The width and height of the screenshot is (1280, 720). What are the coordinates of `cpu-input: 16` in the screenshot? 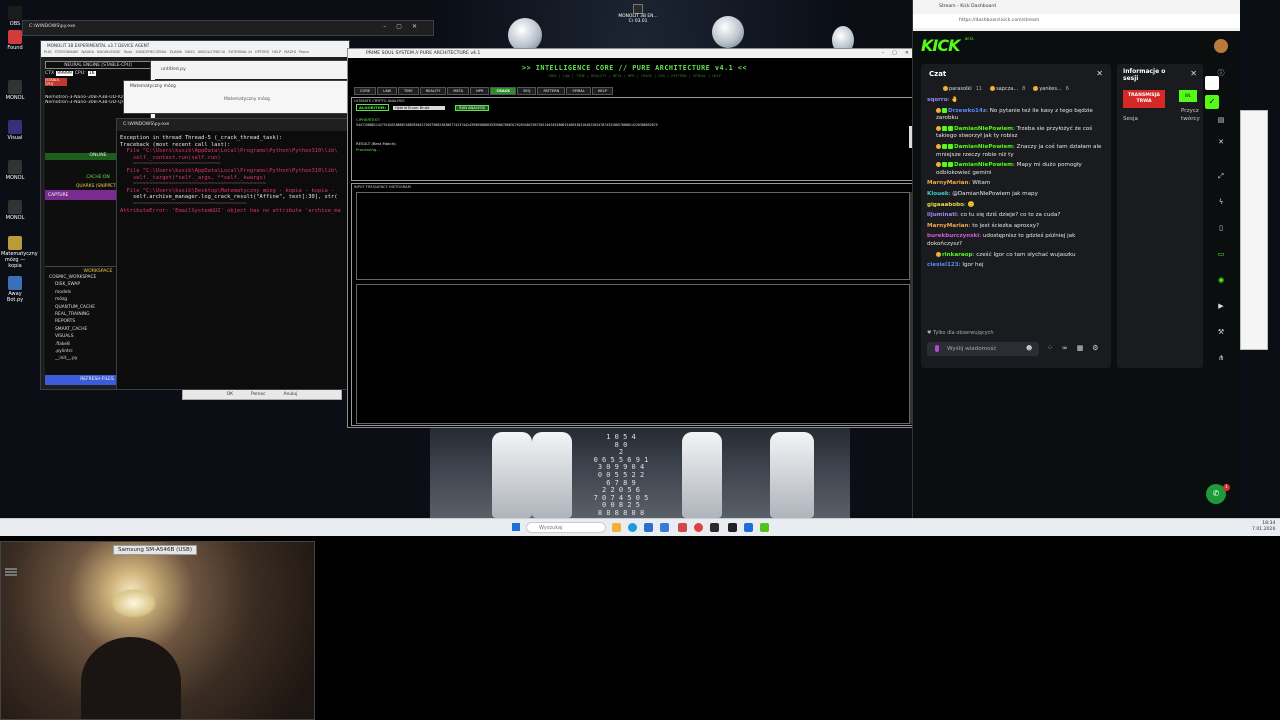 It's located at (91, 73).